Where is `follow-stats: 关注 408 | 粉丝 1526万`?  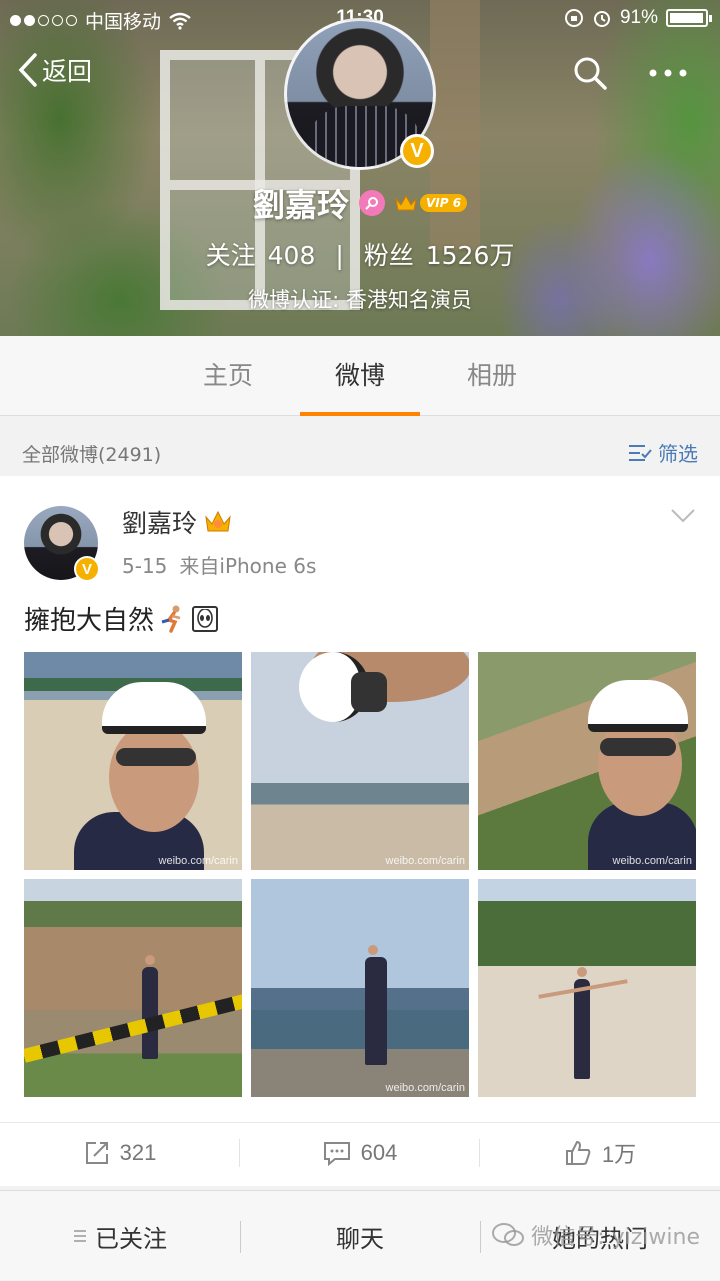 follow-stats: 关注 408 | 粉丝 1526万 is located at coordinates (360, 254).